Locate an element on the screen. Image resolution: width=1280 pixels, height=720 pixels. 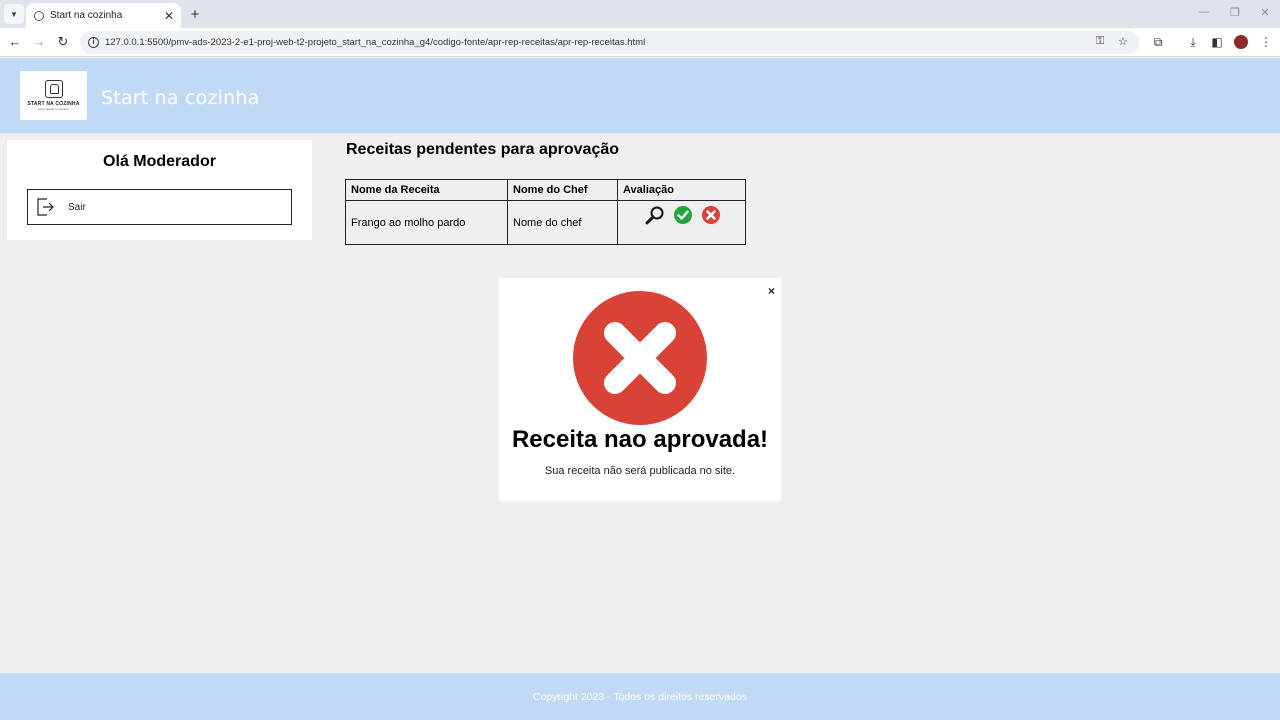
site-logo: START NA COZINHA aprendendo a cozinhar is located at coordinates (53, 95).